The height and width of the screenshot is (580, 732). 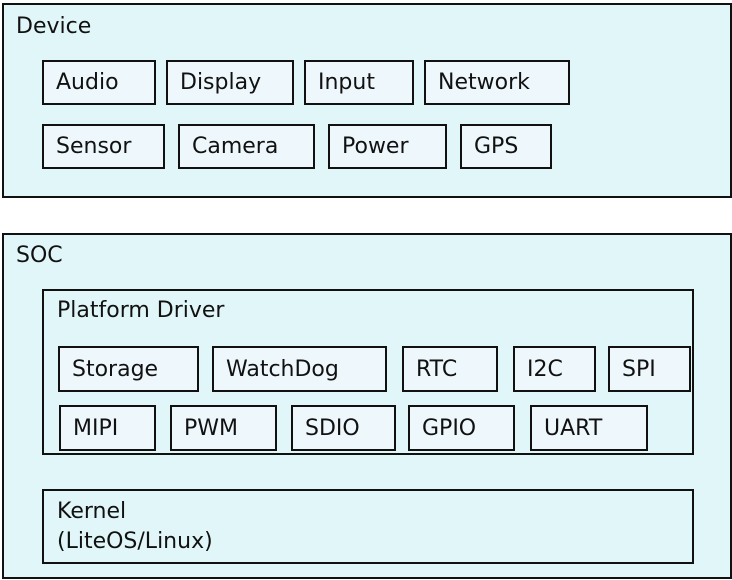 What do you see at coordinates (39, 255) in the screenshot?
I see `soc-title: SOC` at bounding box center [39, 255].